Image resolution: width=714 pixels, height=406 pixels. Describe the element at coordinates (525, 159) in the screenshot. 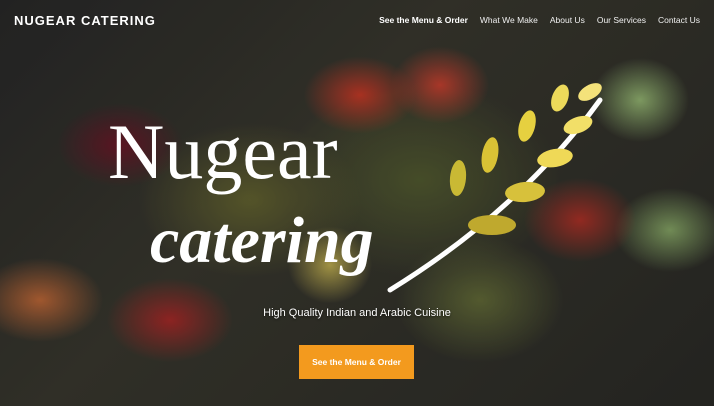

I see `wheat-leaves-icon` at that location.